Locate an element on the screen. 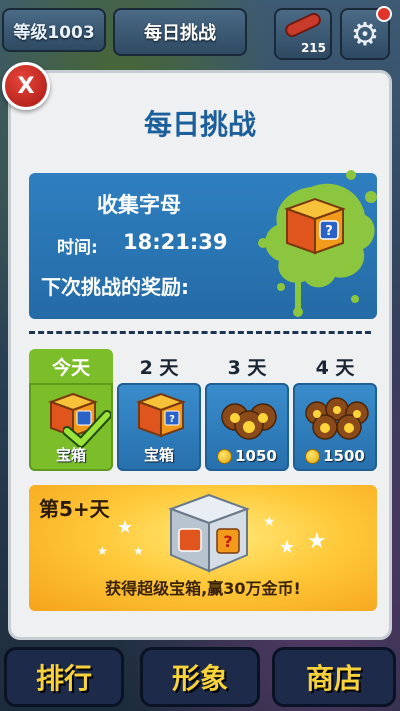  reward-card-day-4: 1500 is located at coordinates (335, 427).